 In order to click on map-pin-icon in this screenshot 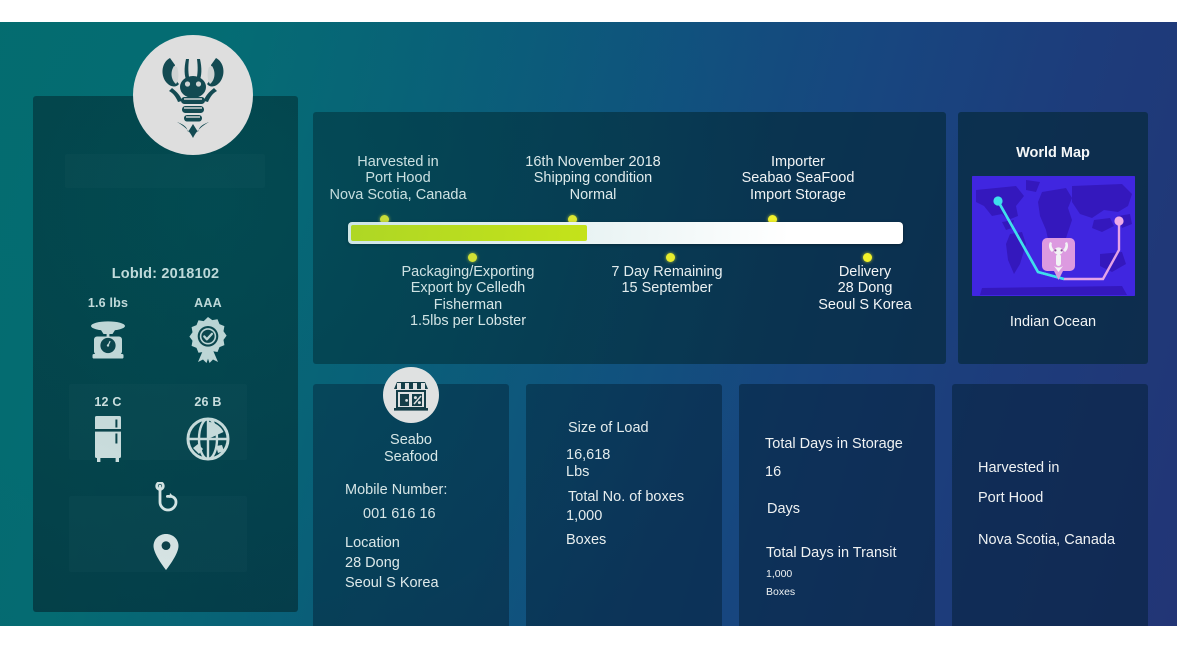, I will do `click(166, 554)`.